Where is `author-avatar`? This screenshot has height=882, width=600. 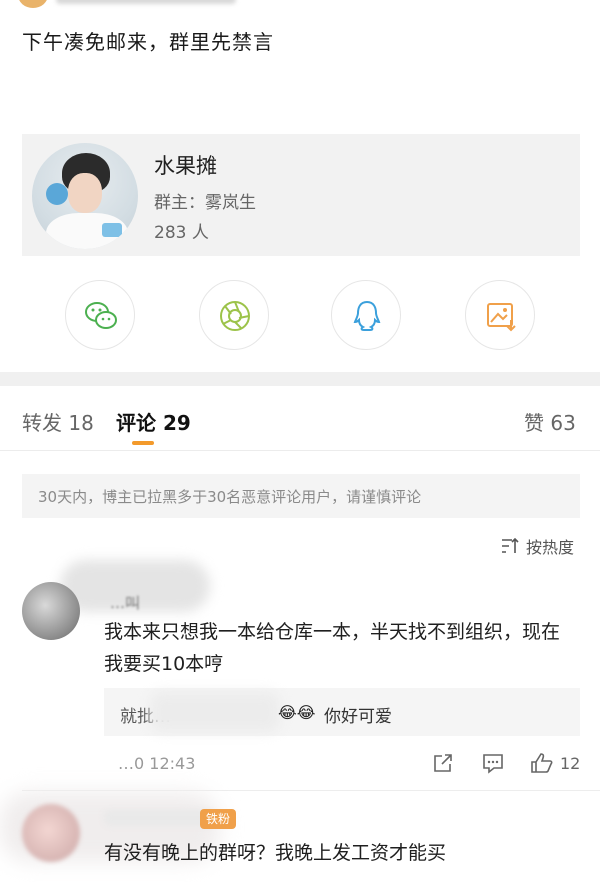
author-avatar is located at coordinates (33, 4).